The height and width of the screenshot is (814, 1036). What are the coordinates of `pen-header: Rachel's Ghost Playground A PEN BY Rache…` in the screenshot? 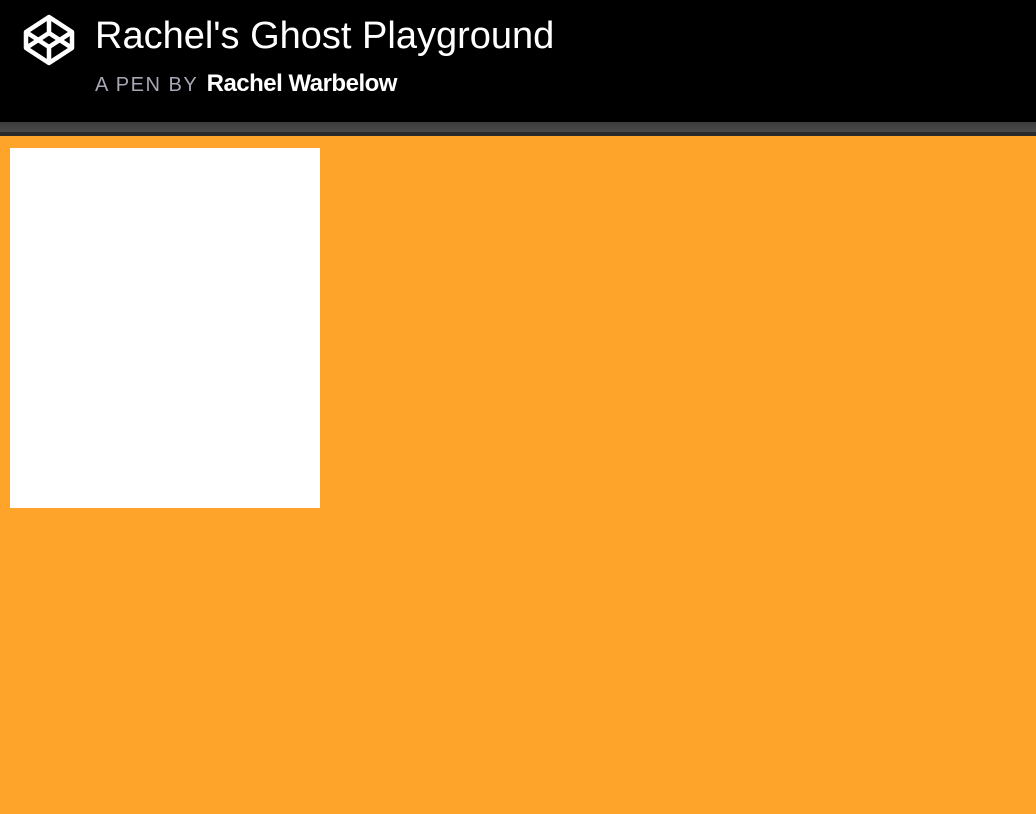 It's located at (518, 61).